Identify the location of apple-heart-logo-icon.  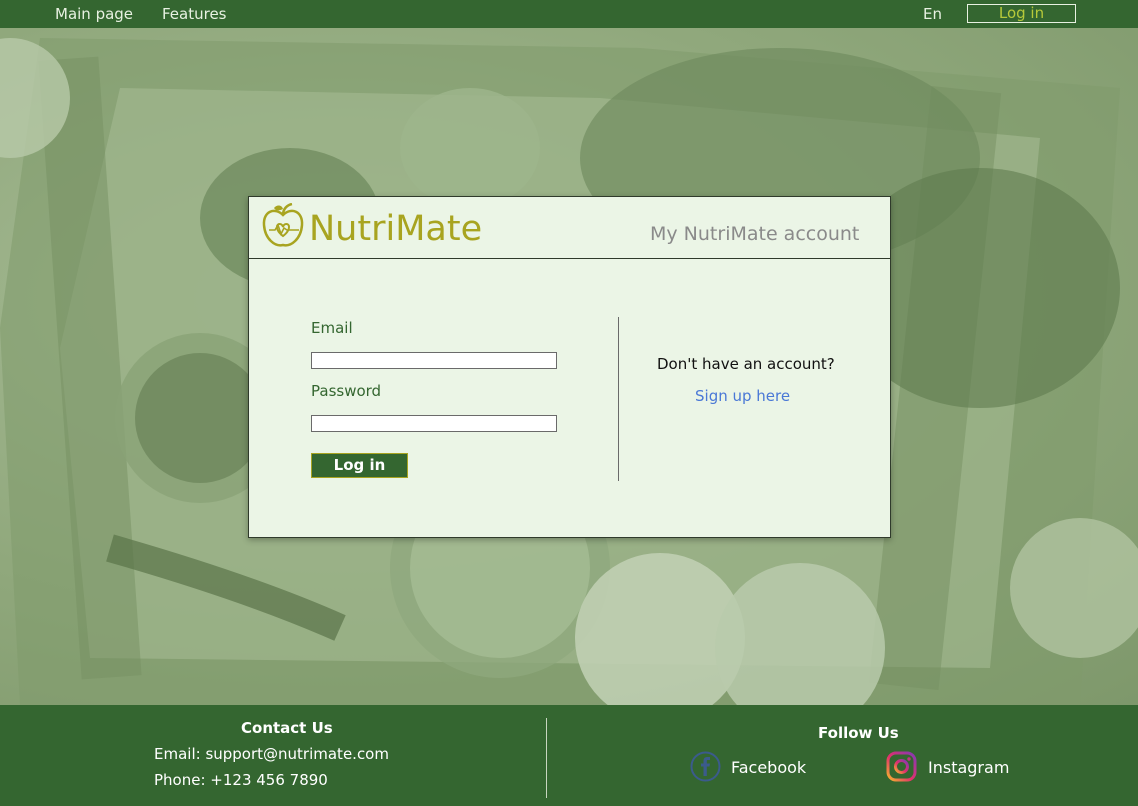
(283, 225).